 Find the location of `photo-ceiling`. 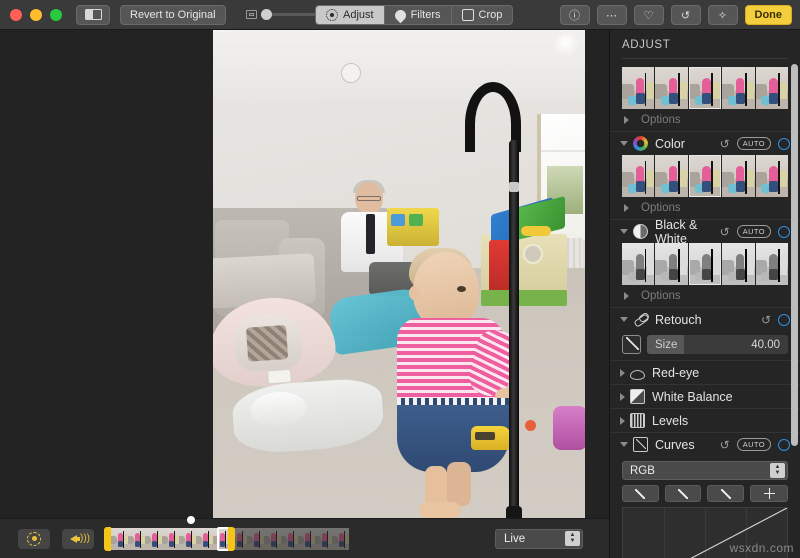

photo-ceiling is located at coordinates (399, 65).